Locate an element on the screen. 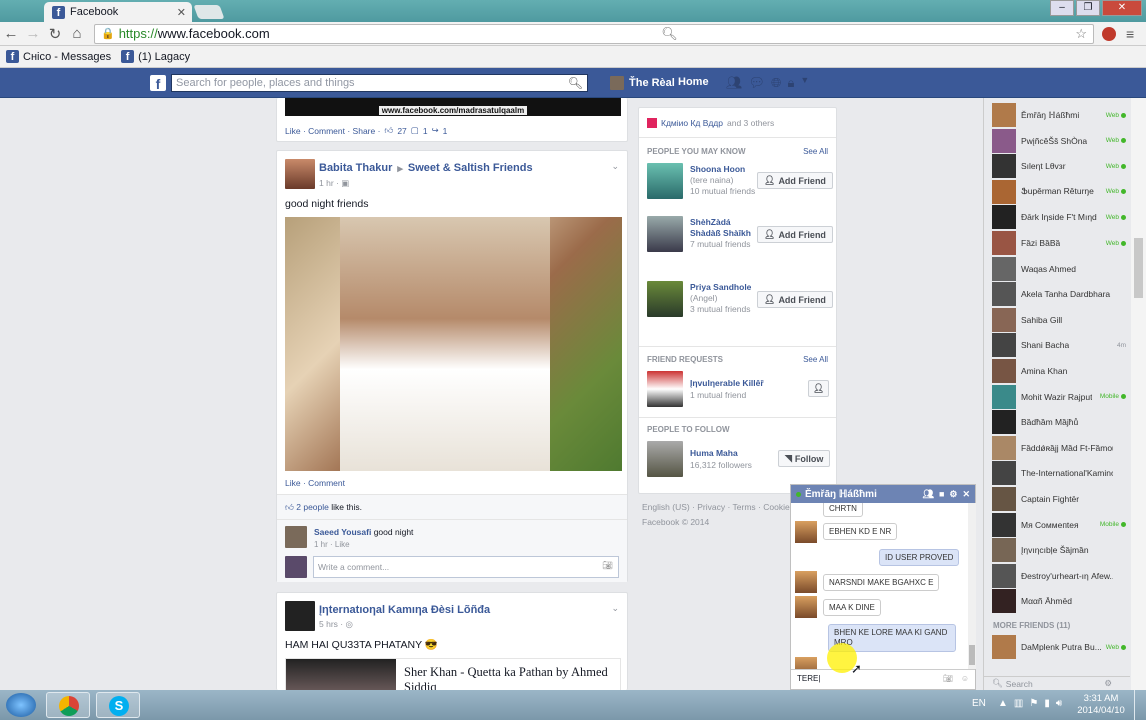 The image size is (1146, 720). sidebar-search: 🔍︎ Search ⚙ is located at coordinates (1057, 683).